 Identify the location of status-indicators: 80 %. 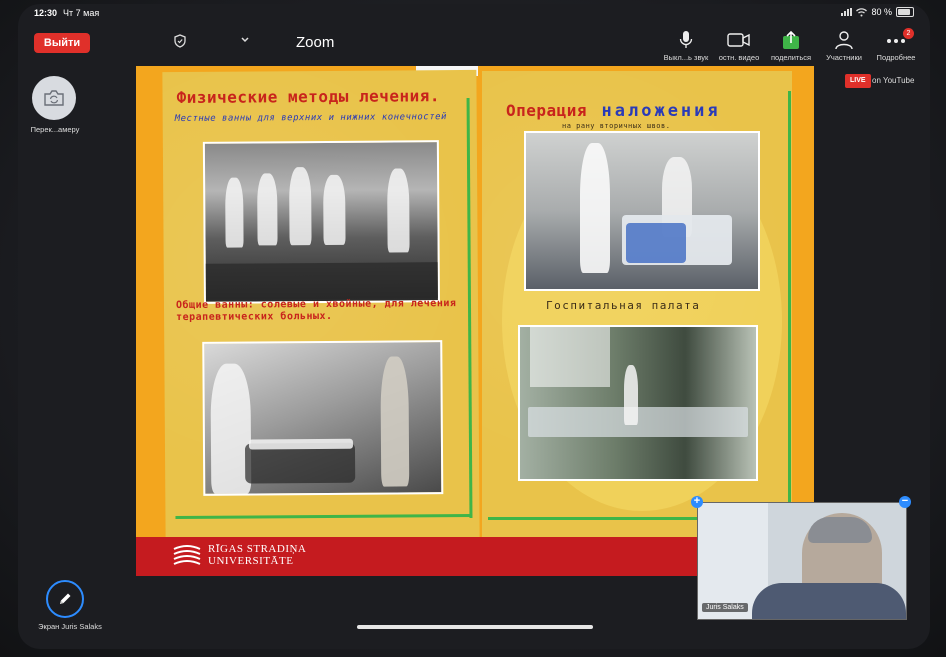
(877, 12).